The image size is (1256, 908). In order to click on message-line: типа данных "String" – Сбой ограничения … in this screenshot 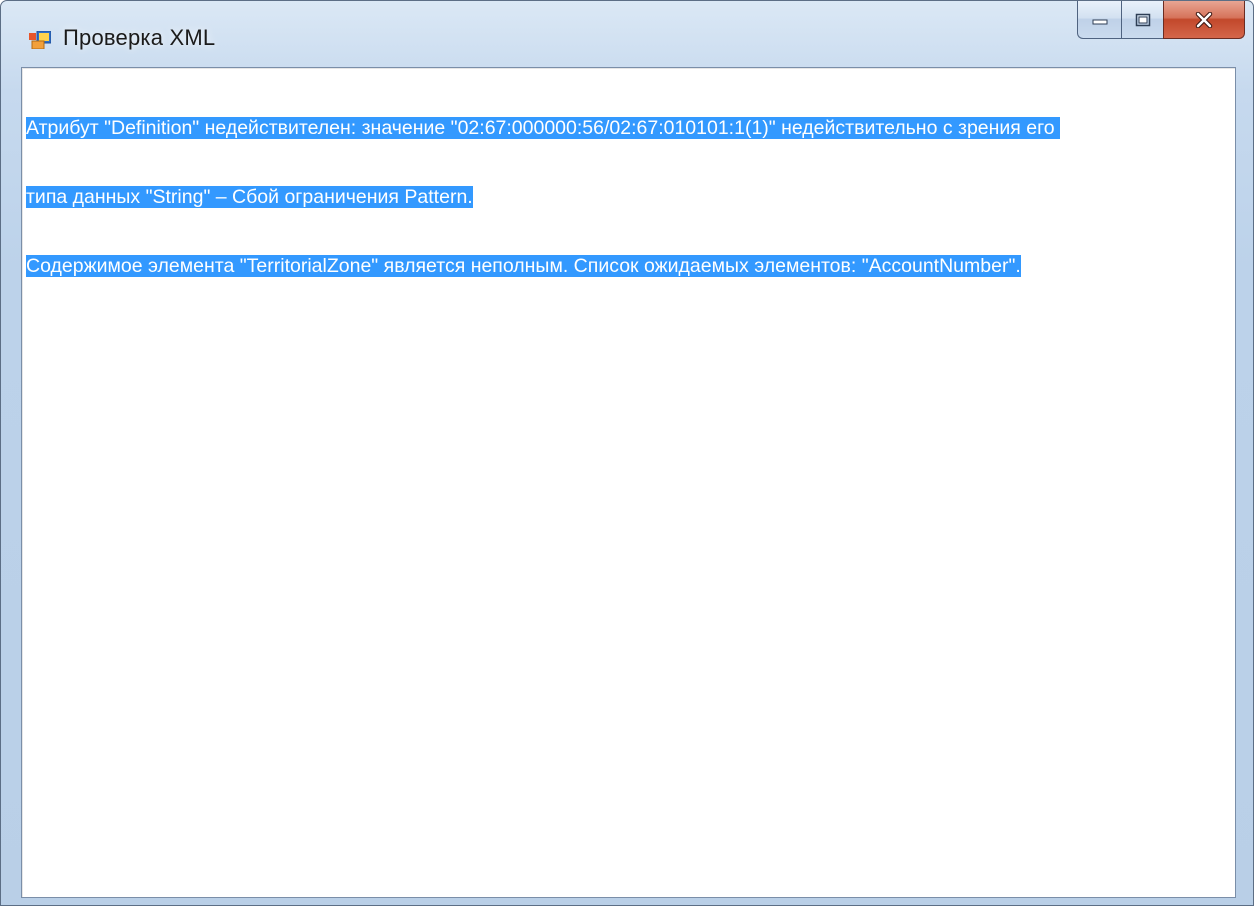, I will do `click(249, 197)`.